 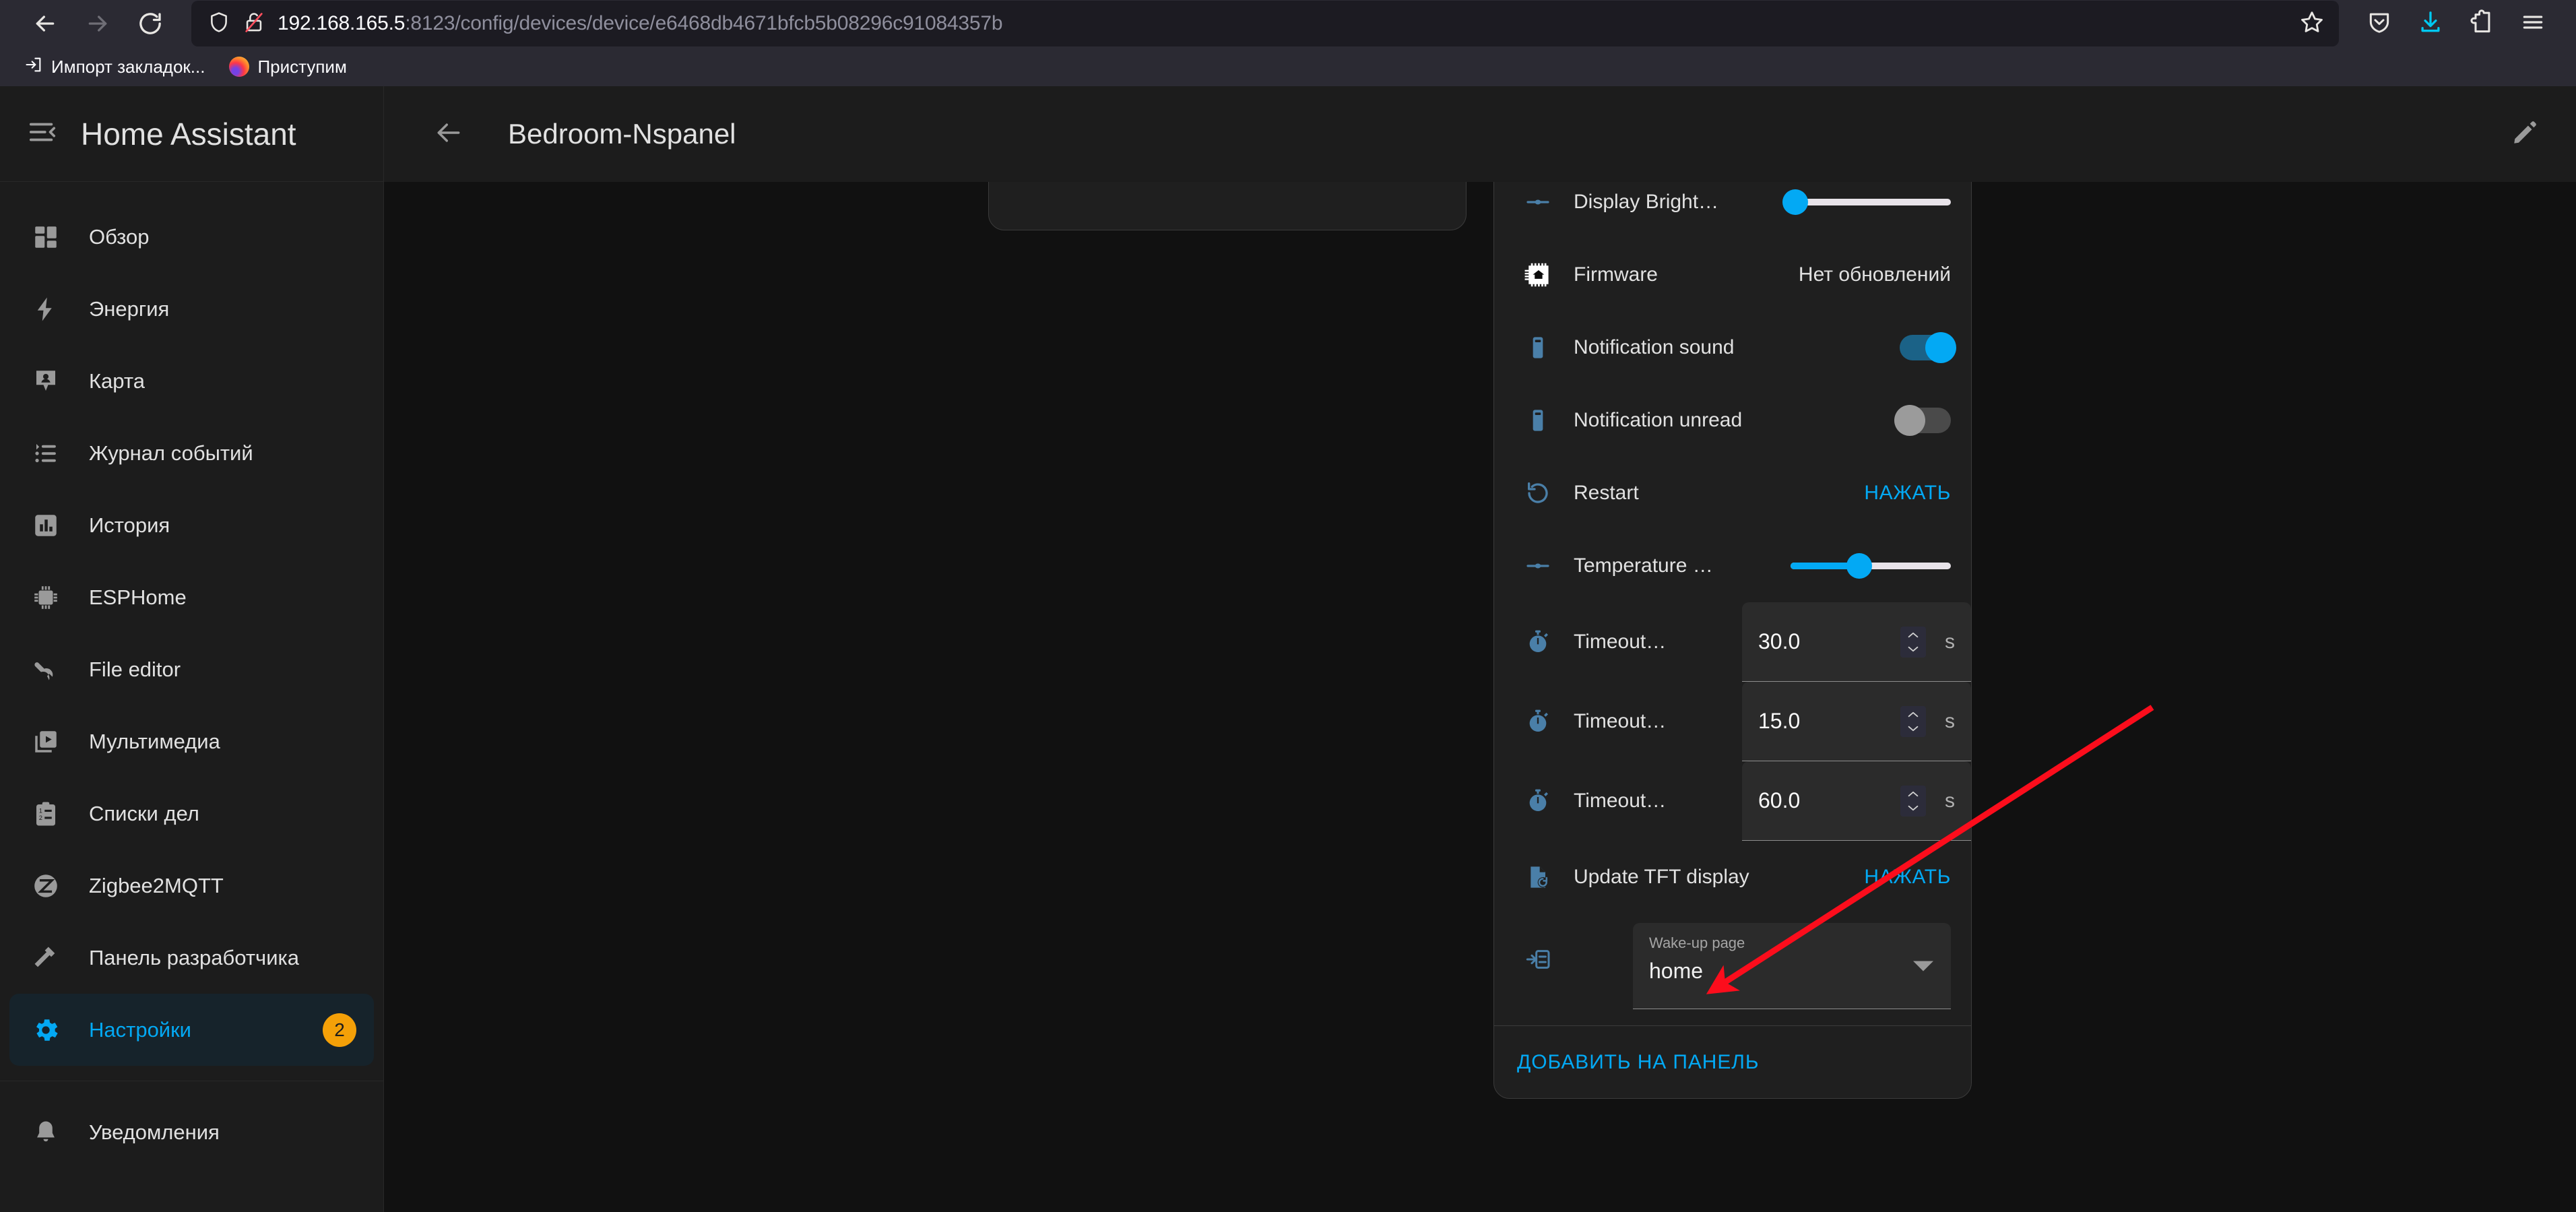 What do you see at coordinates (191, 741) in the screenshot?
I see `sidebar-item-multimedia: Мультимедиа` at bounding box center [191, 741].